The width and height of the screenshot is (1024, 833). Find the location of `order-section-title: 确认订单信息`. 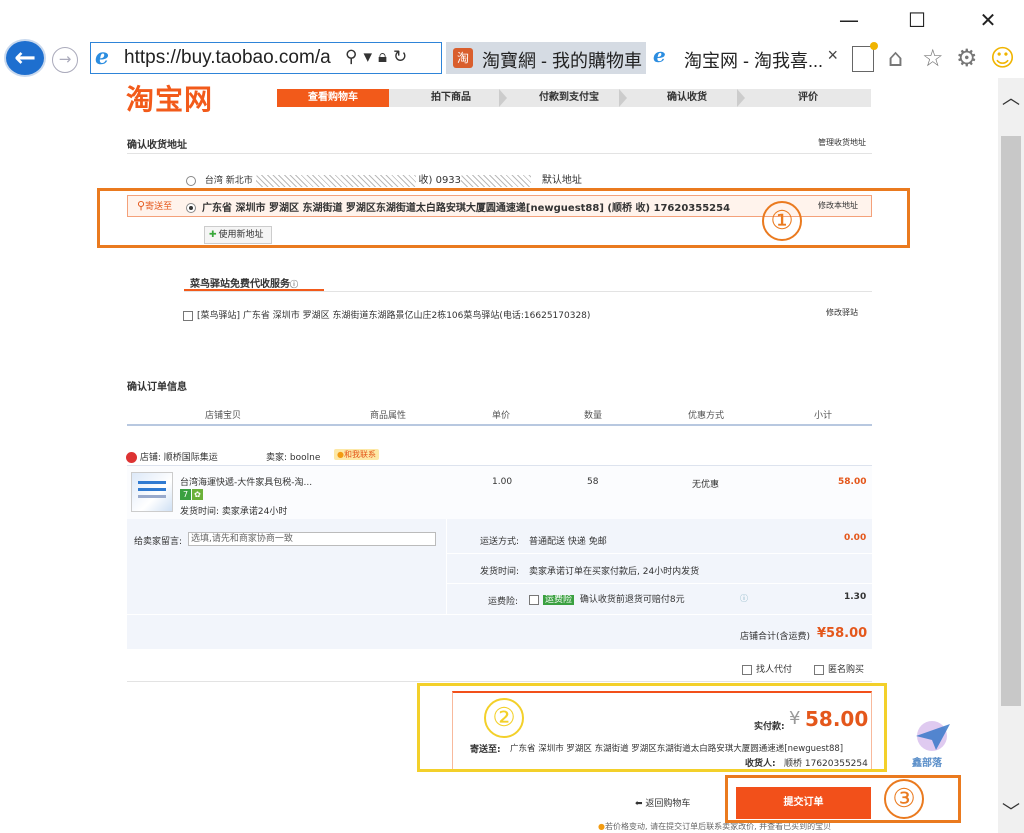

order-section-title: 确认订单信息 is located at coordinates (157, 387).